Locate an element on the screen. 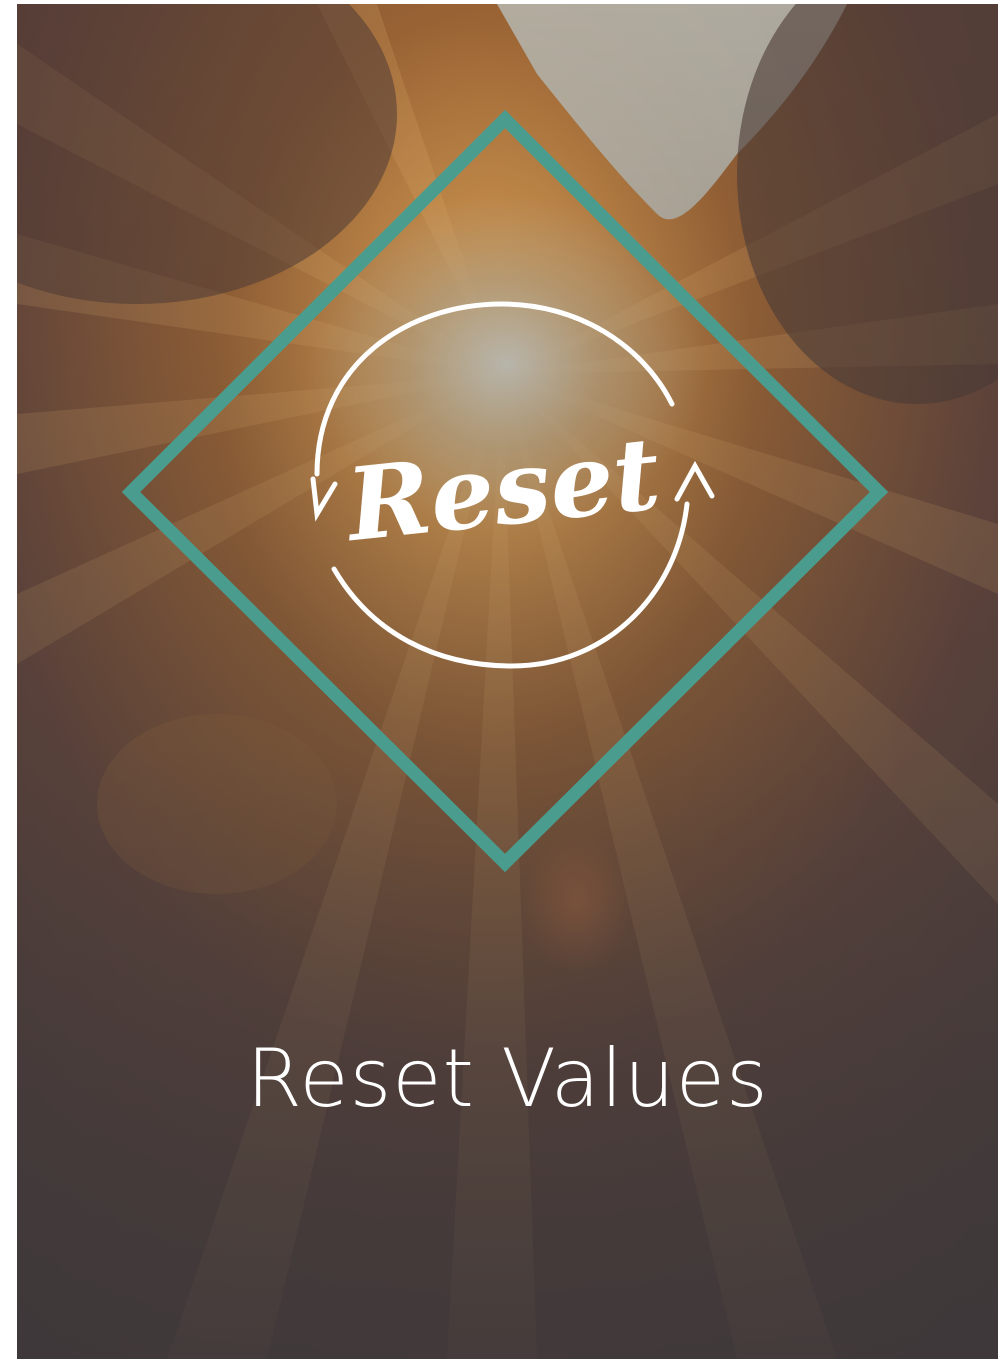 This screenshot has height=1361, width=1001. svg-text: Reset is located at coordinates (502, 489).